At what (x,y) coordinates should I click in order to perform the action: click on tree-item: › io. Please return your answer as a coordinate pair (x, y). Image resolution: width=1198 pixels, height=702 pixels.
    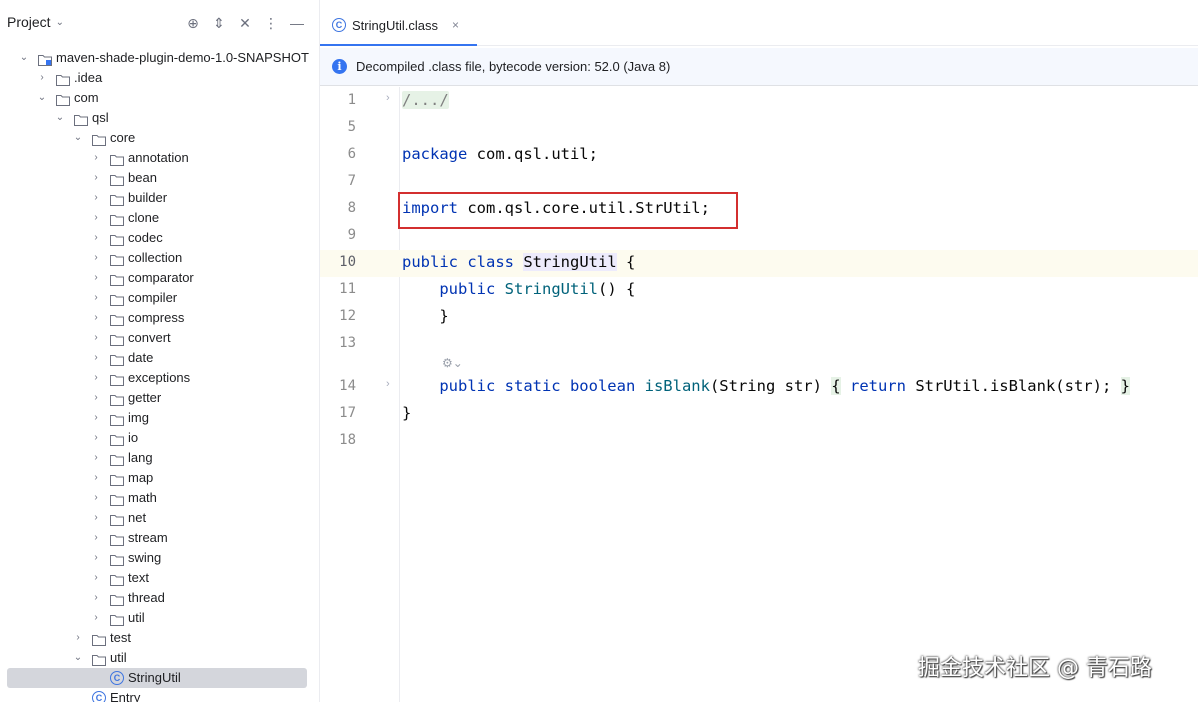
    Looking at the image, I should click on (159, 438).